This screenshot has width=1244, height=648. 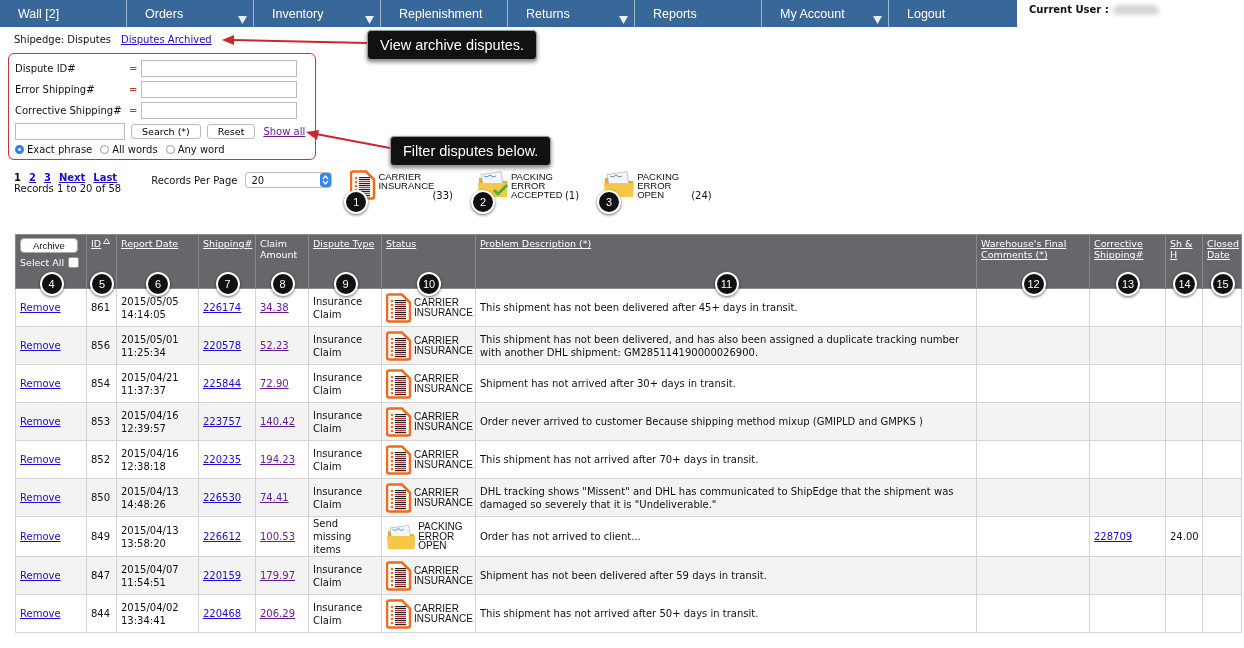 What do you see at coordinates (150, 243) in the screenshot?
I see `column-header: Report Date` at bounding box center [150, 243].